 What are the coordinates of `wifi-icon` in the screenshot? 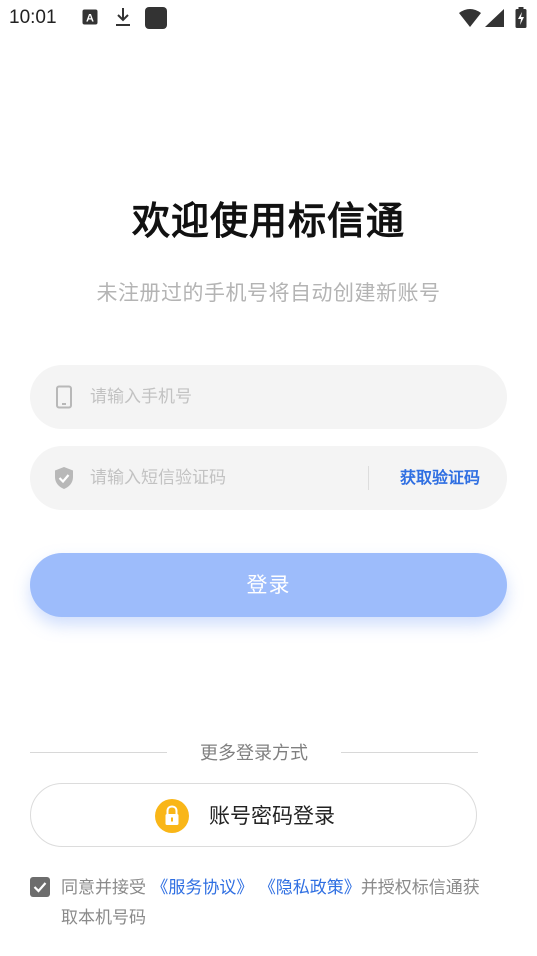 It's located at (470, 18).